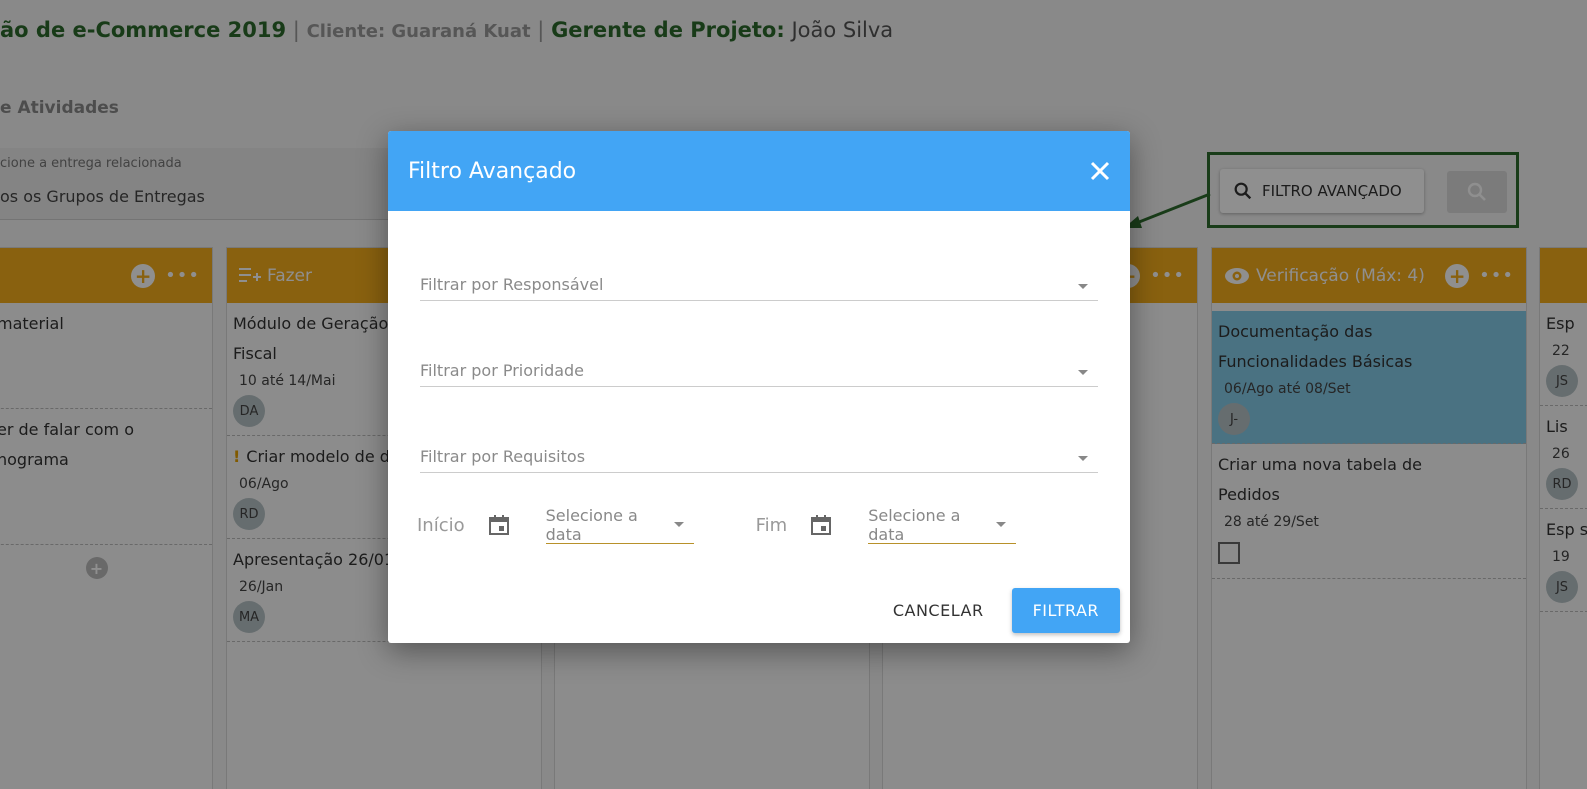  Describe the element at coordinates (591, 524) in the screenshot. I see `inicio-date-placeholder: Selecione a data` at that location.